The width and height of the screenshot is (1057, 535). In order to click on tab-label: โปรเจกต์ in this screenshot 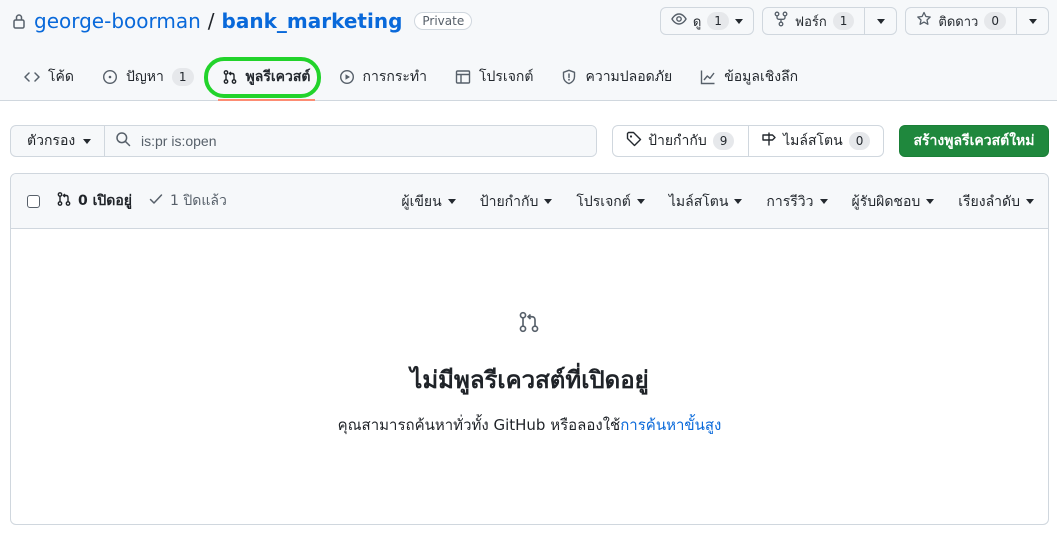, I will do `click(506, 77)`.